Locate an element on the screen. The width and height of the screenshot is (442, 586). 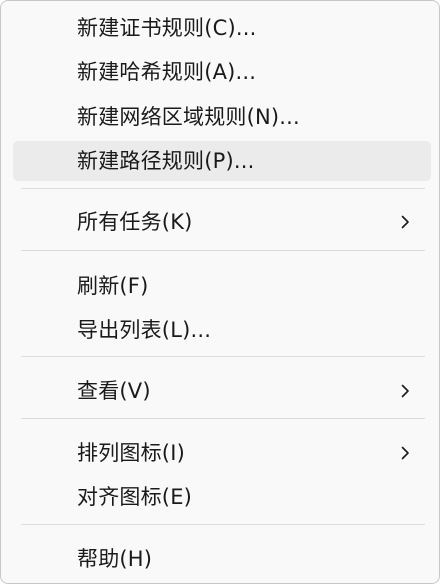
menu-item-view: 查看(V) is located at coordinates (222, 391).